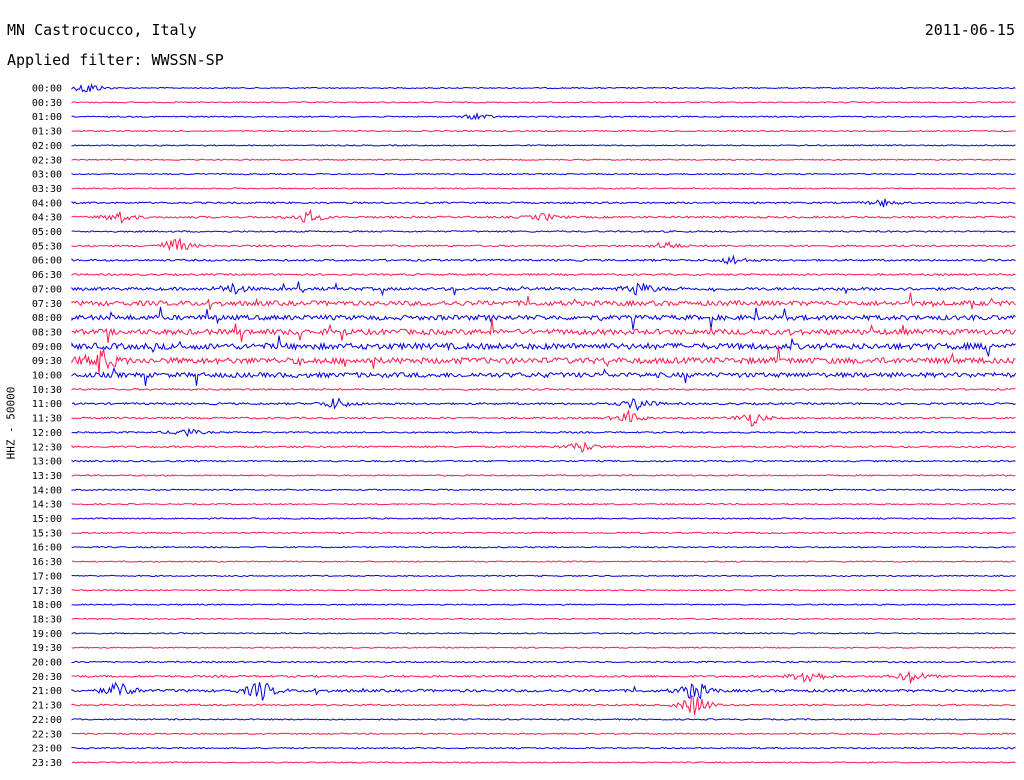 This screenshot has width=1024, height=780. Describe the element at coordinates (47, 189) in the screenshot. I see `row-time-label: 03:30` at that location.